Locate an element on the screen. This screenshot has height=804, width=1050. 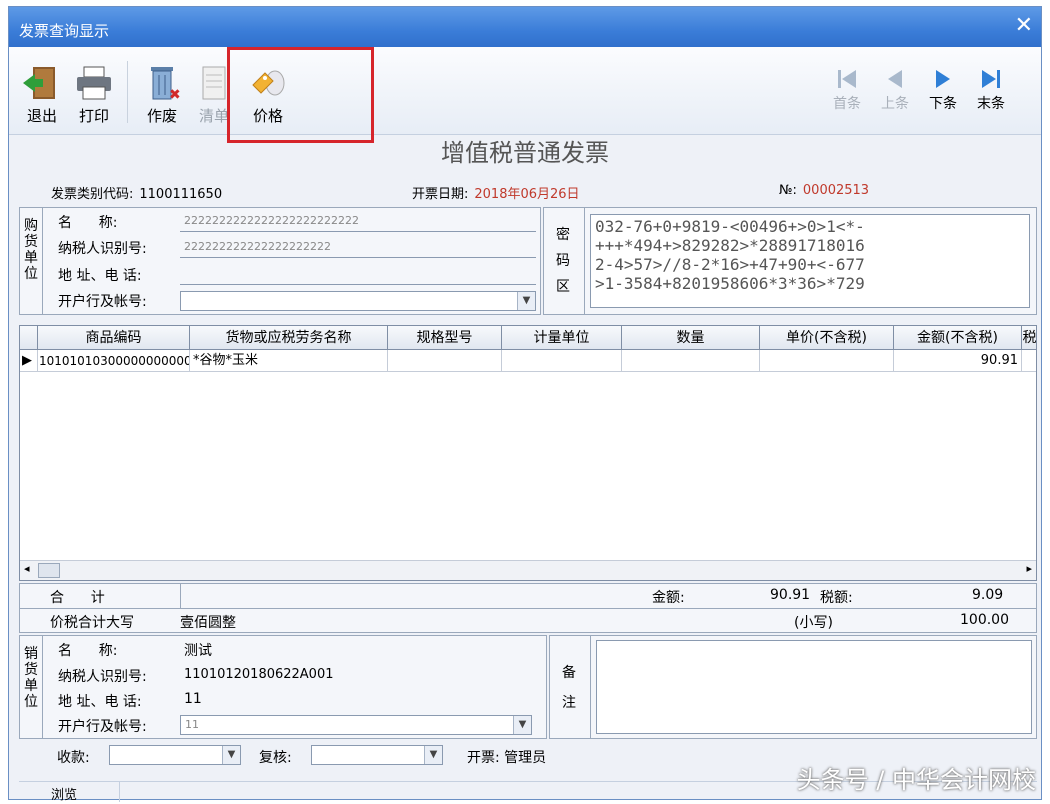
seller-tax-value: 11010120180622A001 is located at coordinates (259, 674).